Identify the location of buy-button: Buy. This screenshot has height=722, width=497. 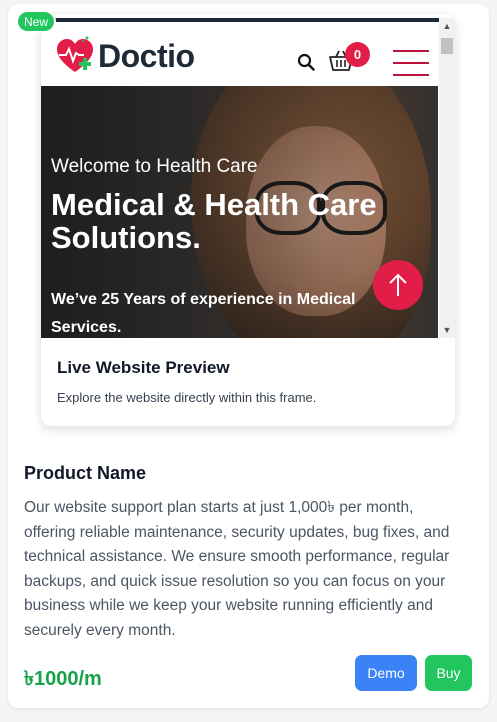
(448, 673).